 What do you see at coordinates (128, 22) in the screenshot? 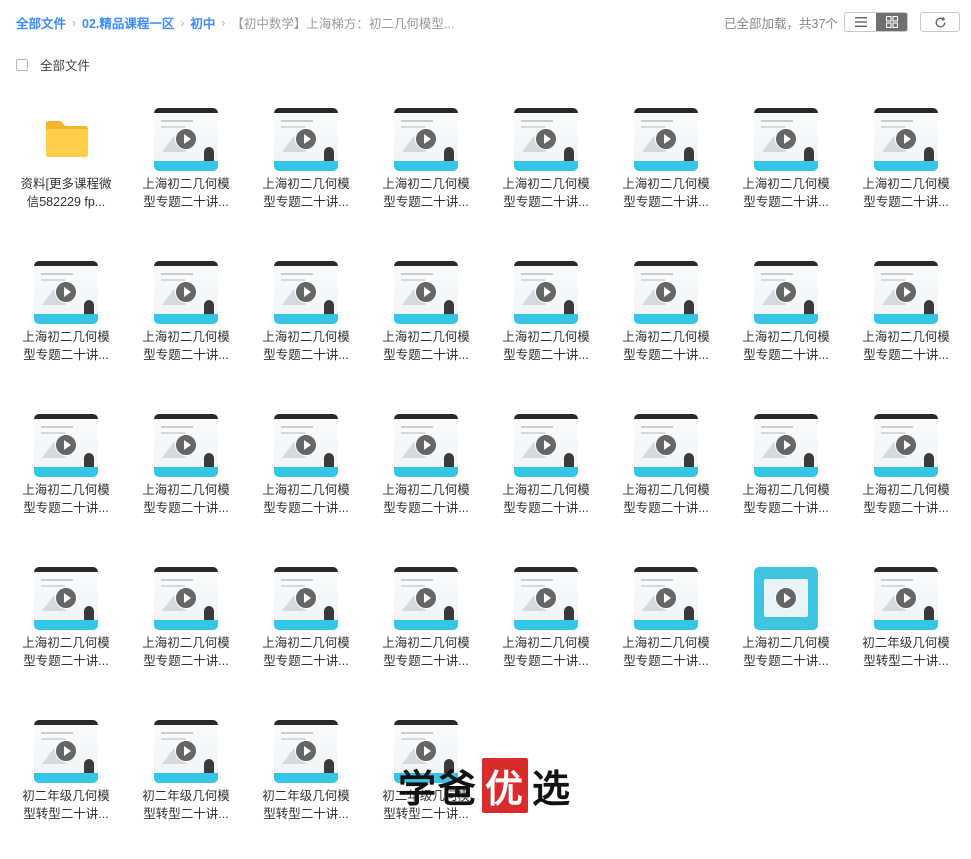
I see `breadcrumb-item-course-zone: 02.精品课程一区` at bounding box center [128, 22].